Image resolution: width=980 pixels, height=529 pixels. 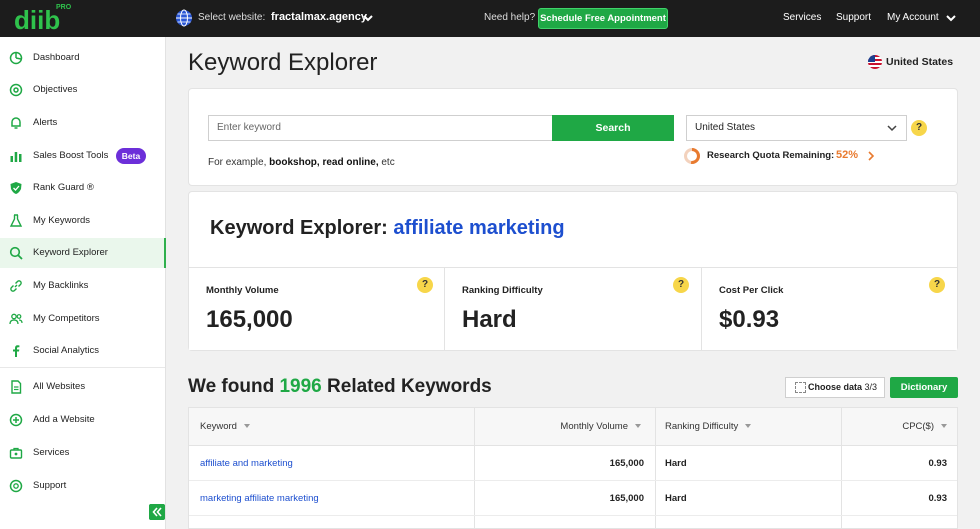 I want to click on nav-support: Support, so click(x=853, y=17).